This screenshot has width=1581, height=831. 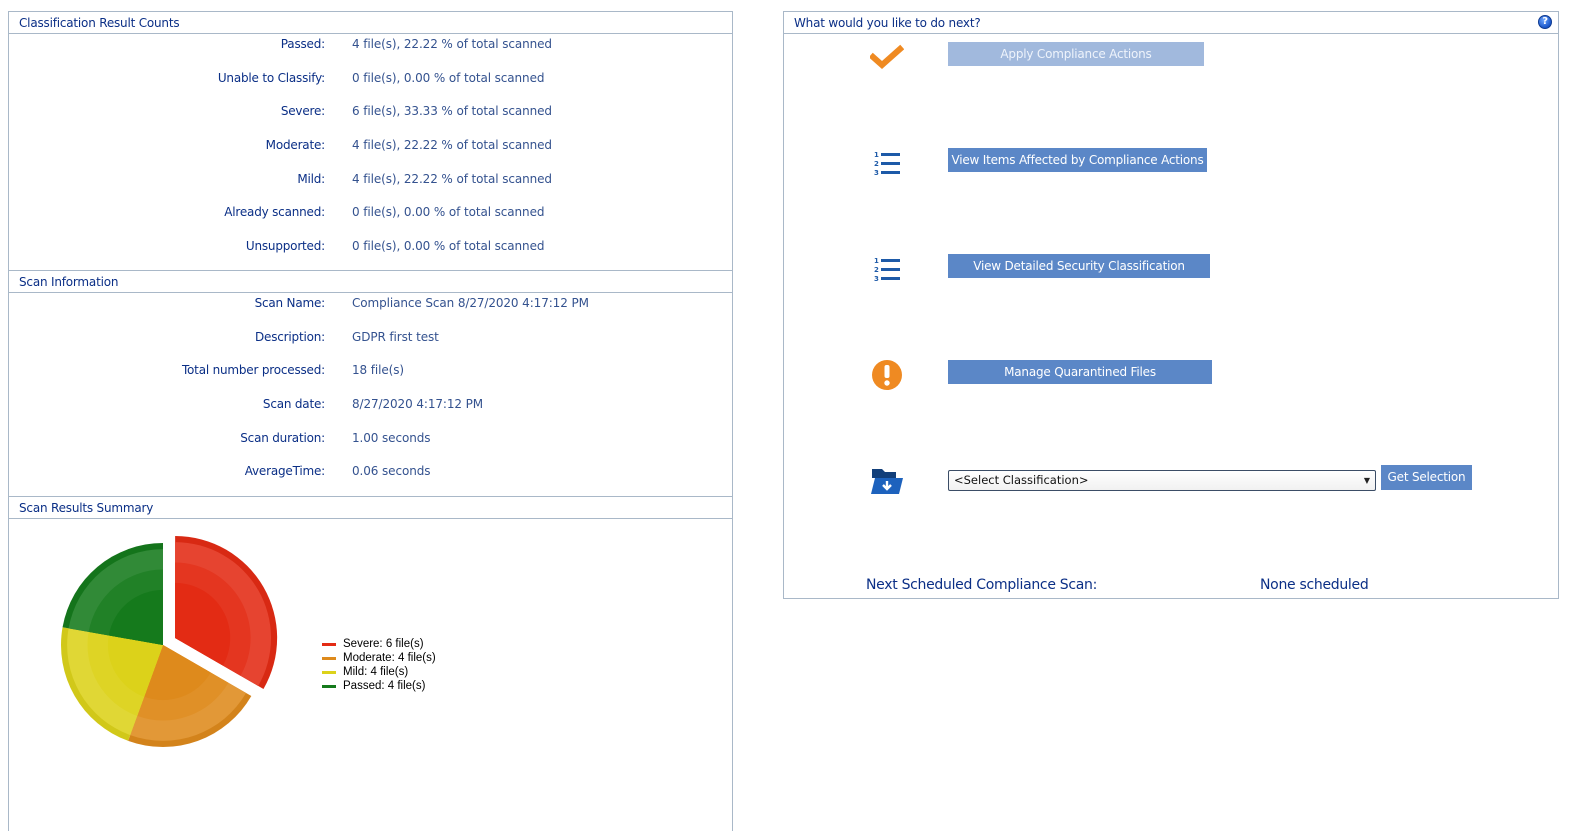 I want to click on info-row-description: Description: GDPR first test, so click(x=370, y=344).